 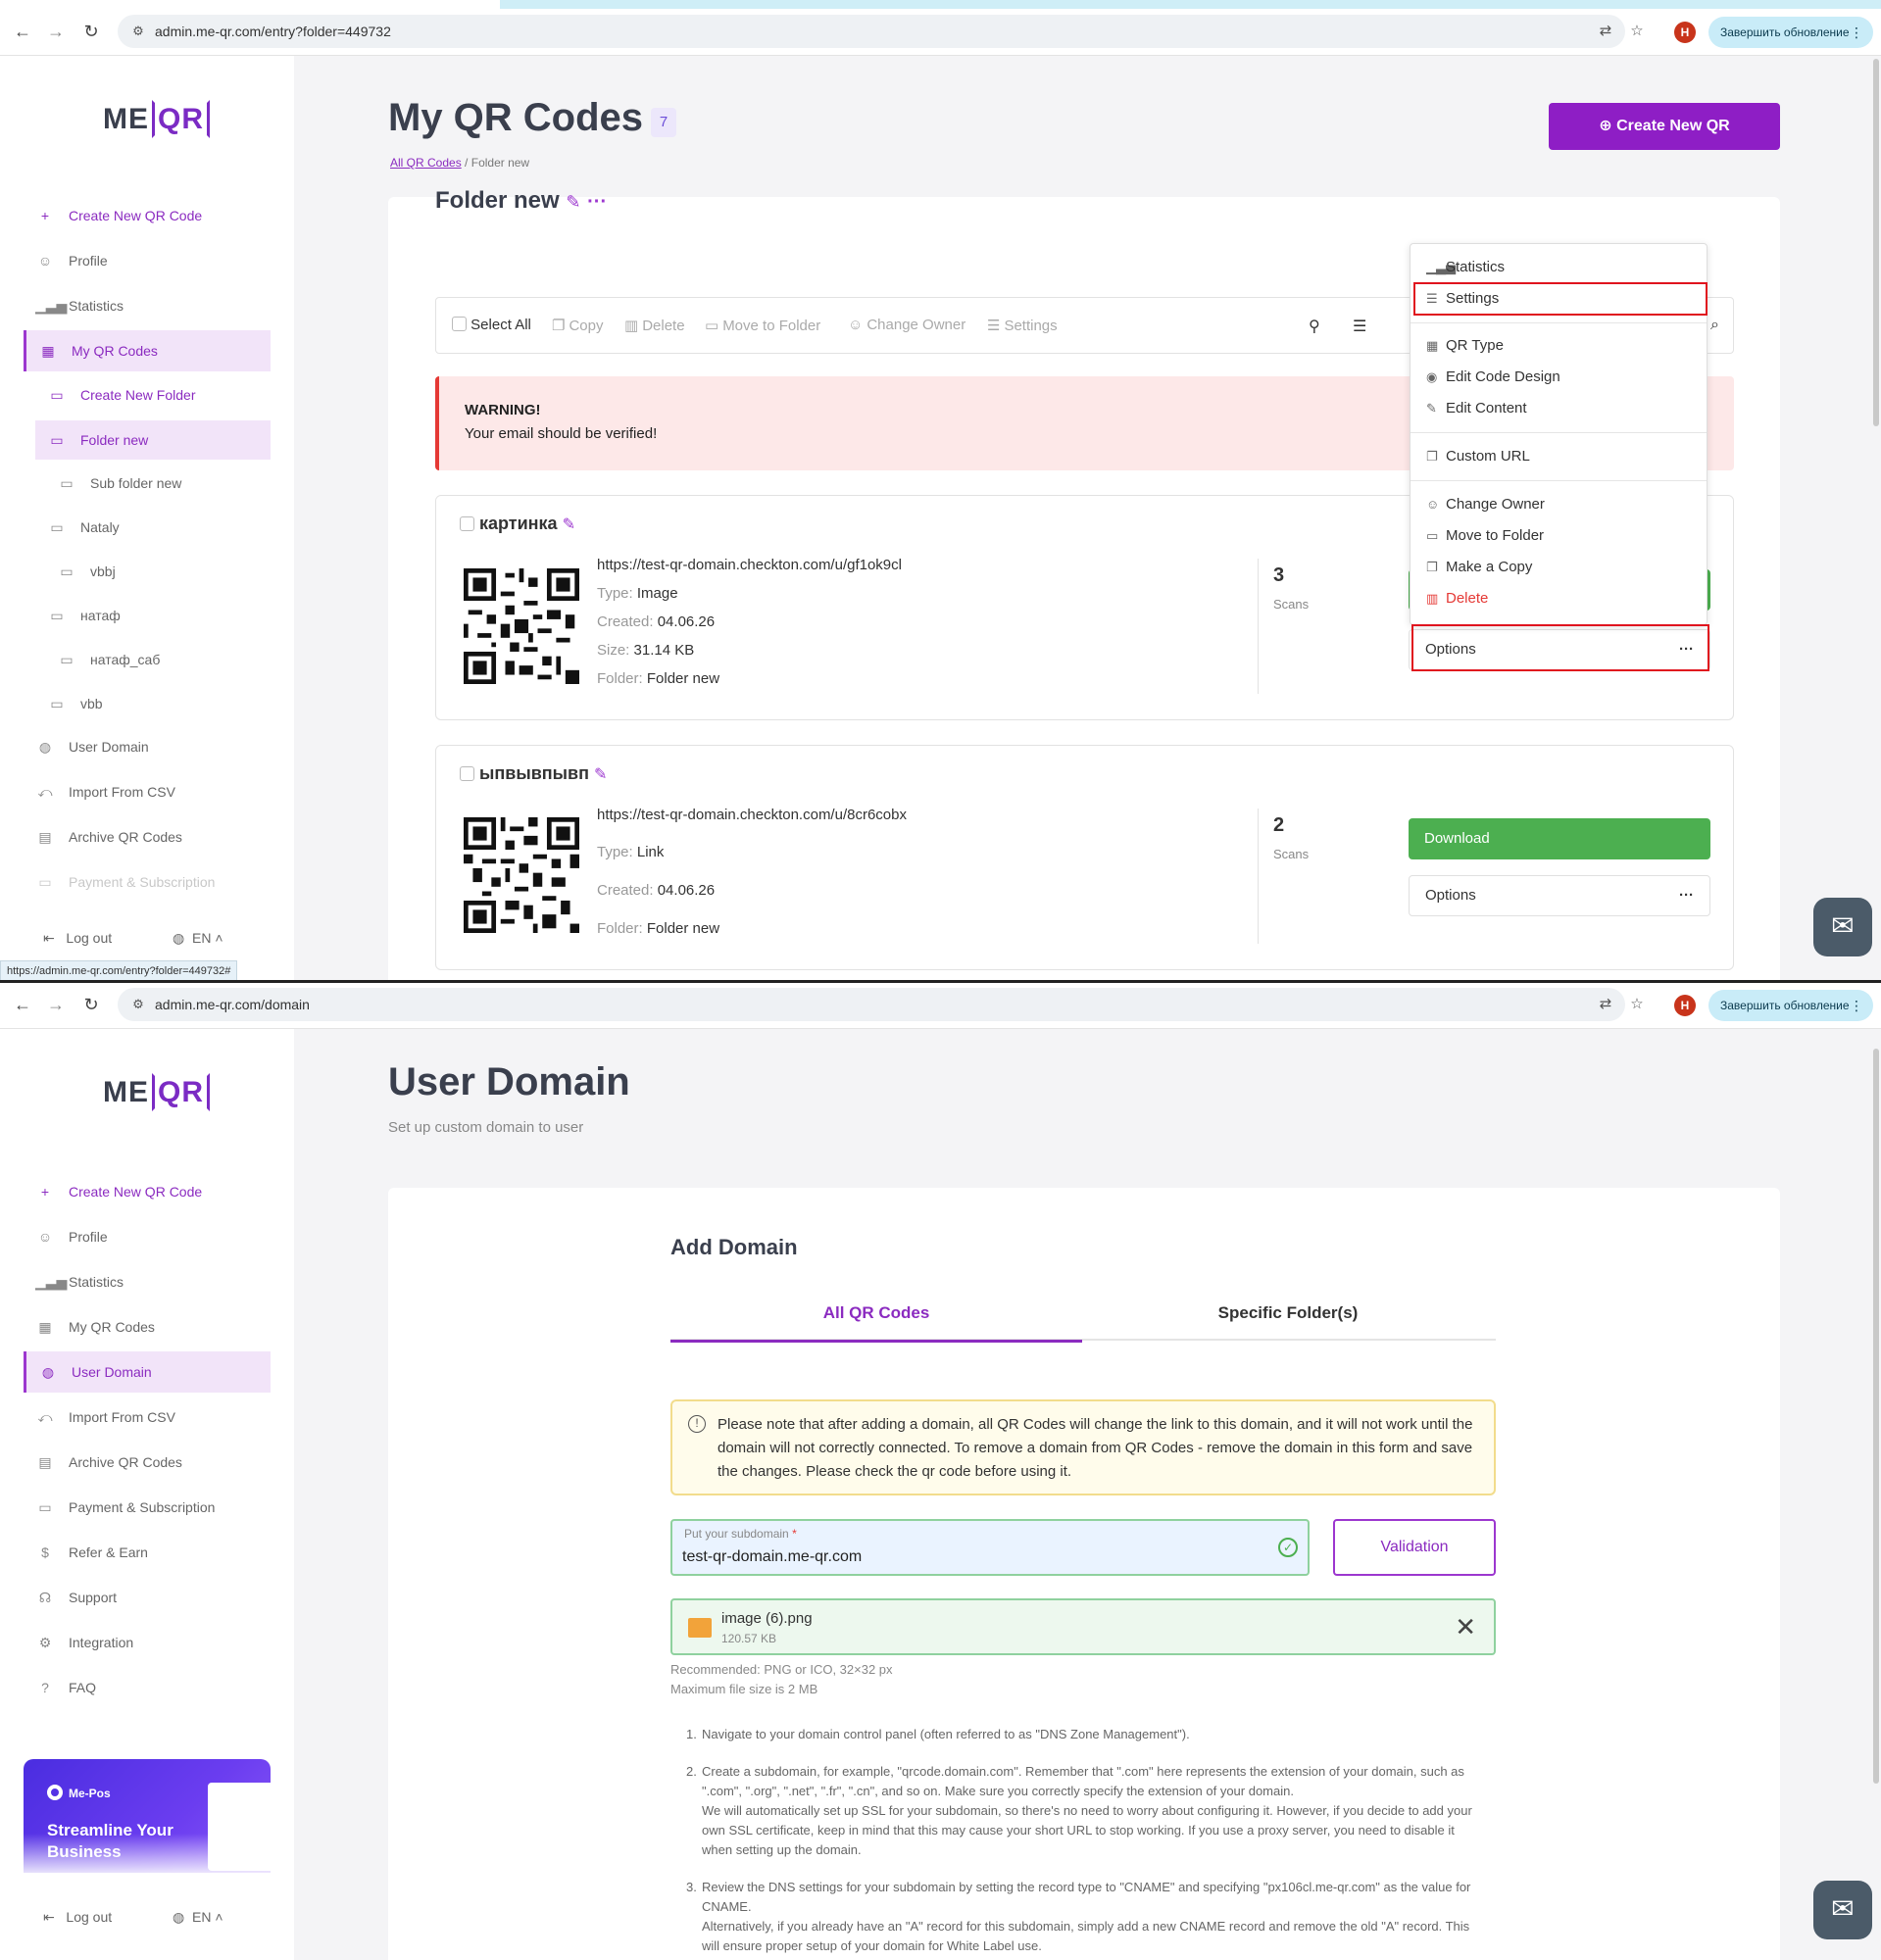 What do you see at coordinates (881, 1004) in the screenshot?
I see `address-bar: ⚙ admin.me-qr.com/domain ⇄ ☆` at bounding box center [881, 1004].